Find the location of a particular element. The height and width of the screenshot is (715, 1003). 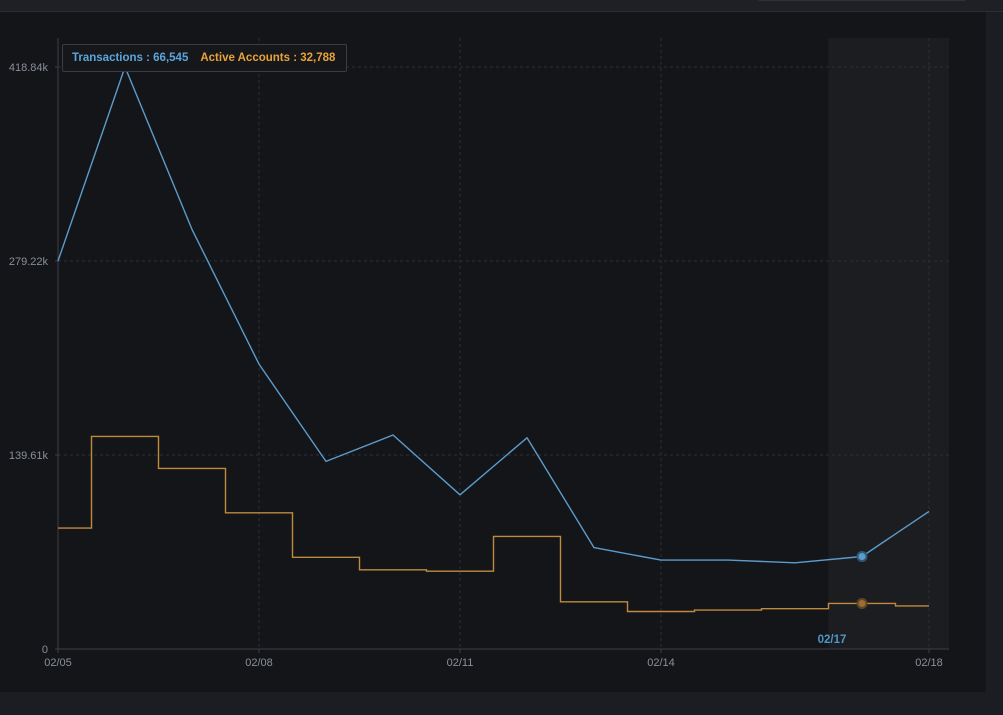

y-tick-label: 139.61k is located at coordinates (29, 456).